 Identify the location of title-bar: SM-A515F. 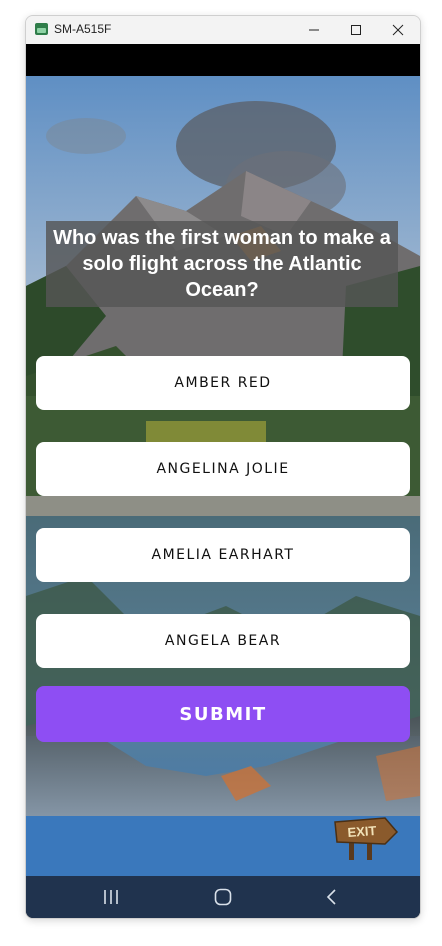
(223, 30).